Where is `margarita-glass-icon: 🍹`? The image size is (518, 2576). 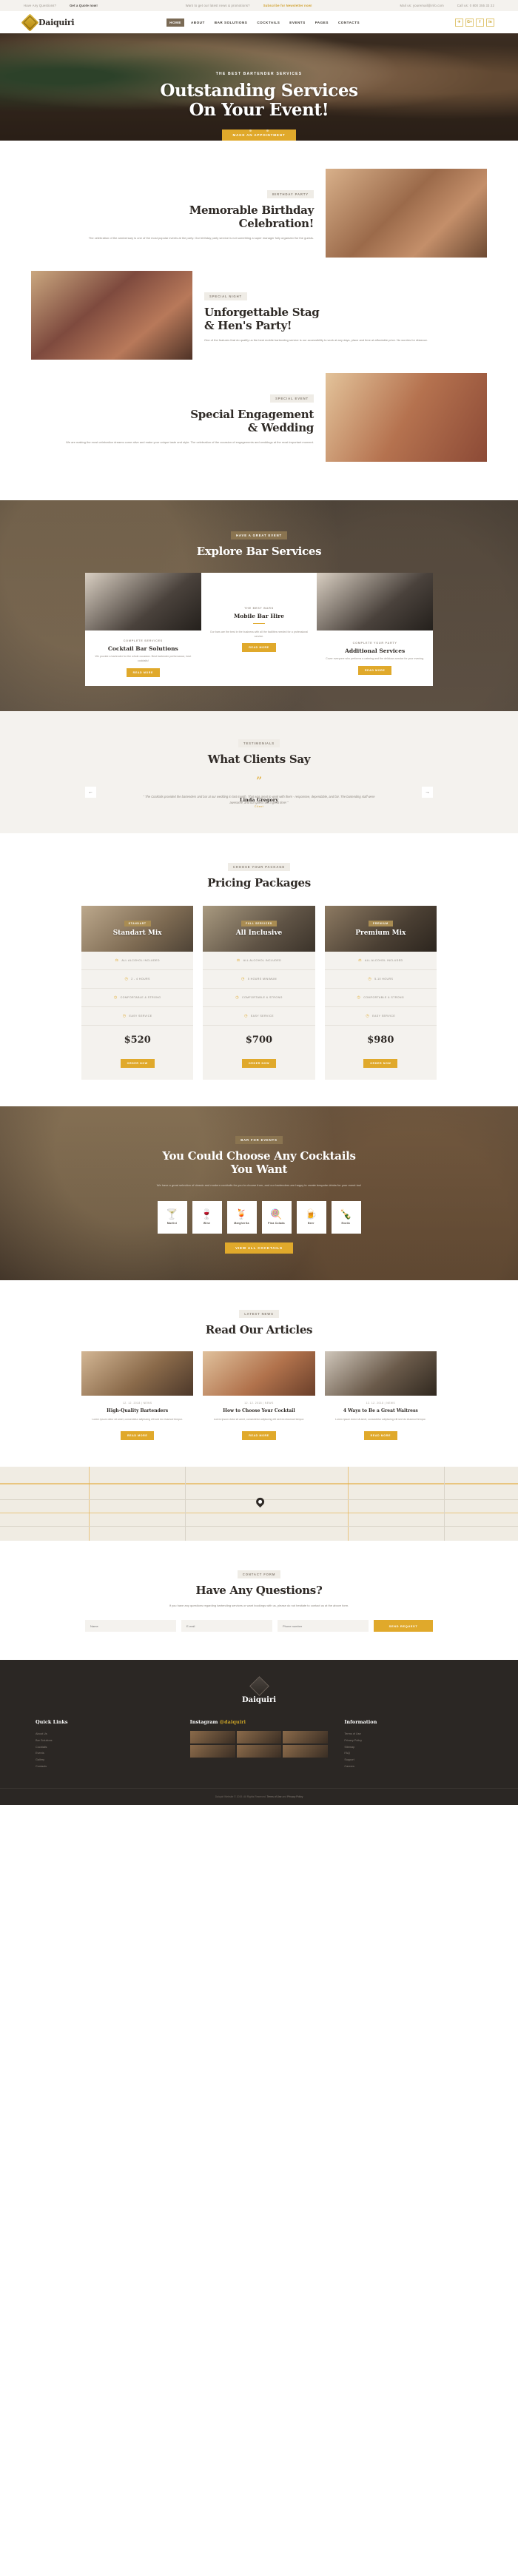
margarita-glass-icon: 🍹 is located at coordinates (241, 1214).